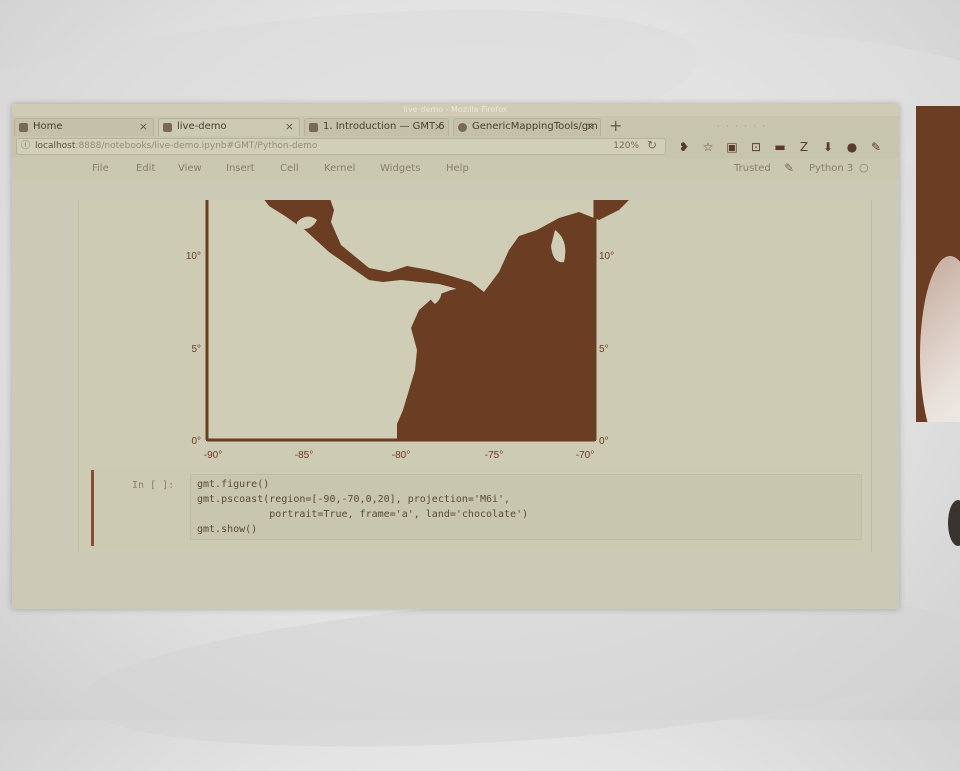  What do you see at coordinates (202, 126) in the screenshot?
I see `tab-label: live-demo` at bounding box center [202, 126].